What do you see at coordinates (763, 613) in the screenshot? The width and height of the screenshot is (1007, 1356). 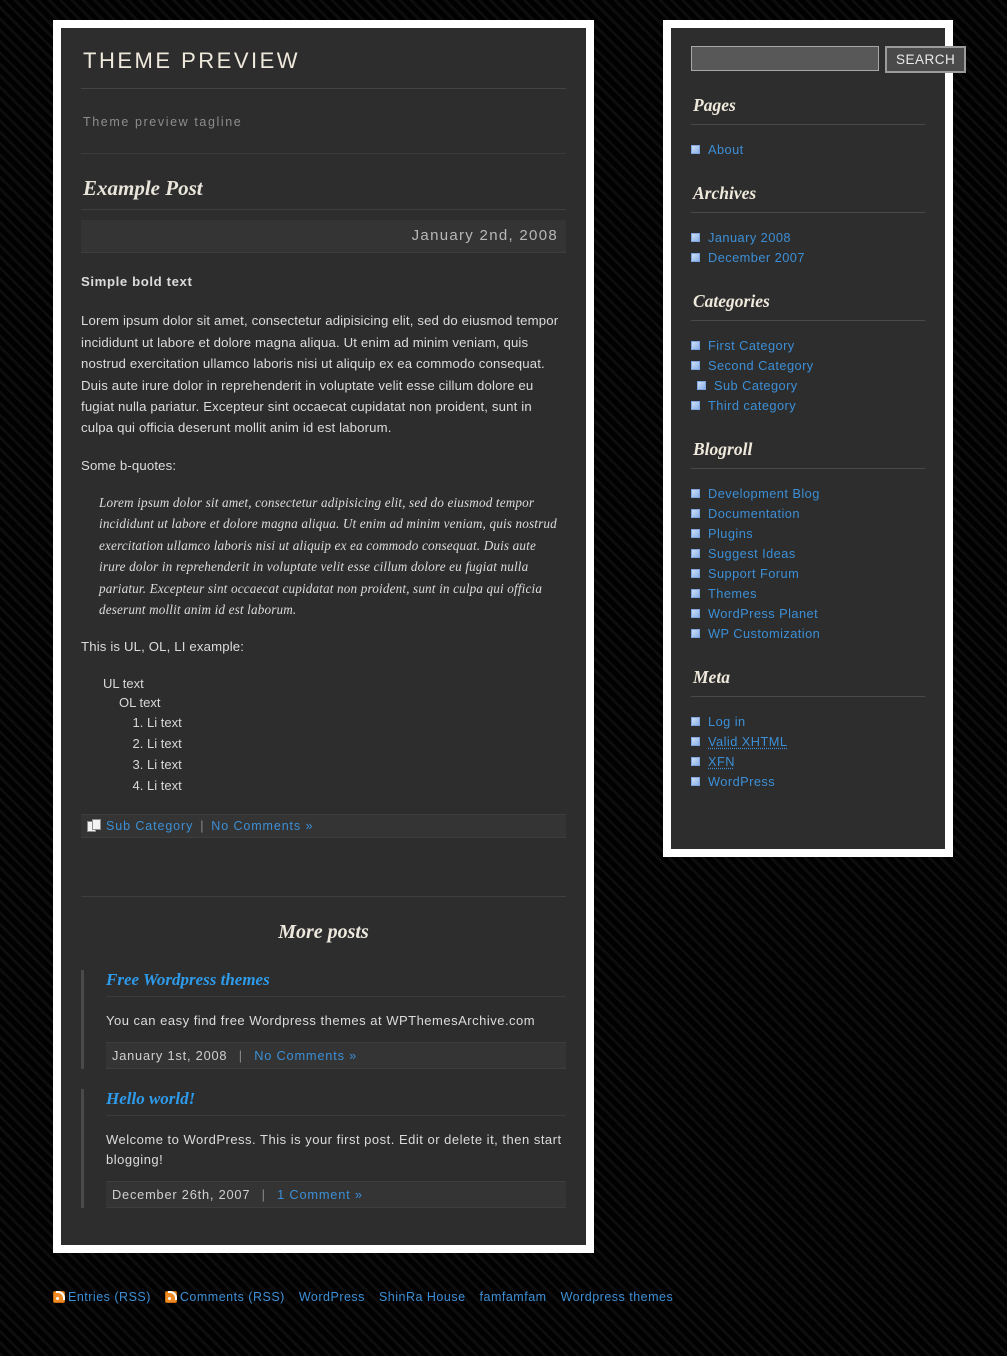 I see `sidebar-link: WordPress Planet` at bounding box center [763, 613].